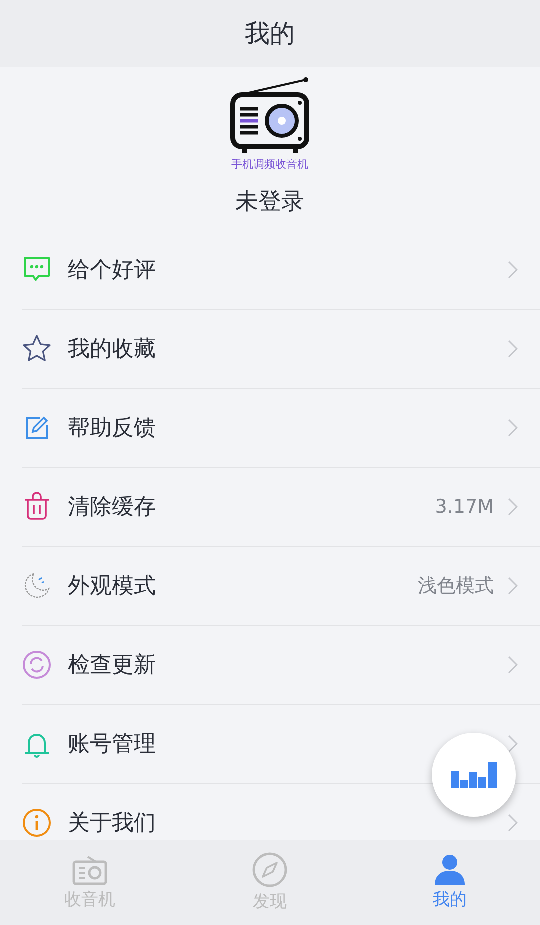  Describe the element at coordinates (450, 870) in the screenshot. I see `person-icon` at that location.